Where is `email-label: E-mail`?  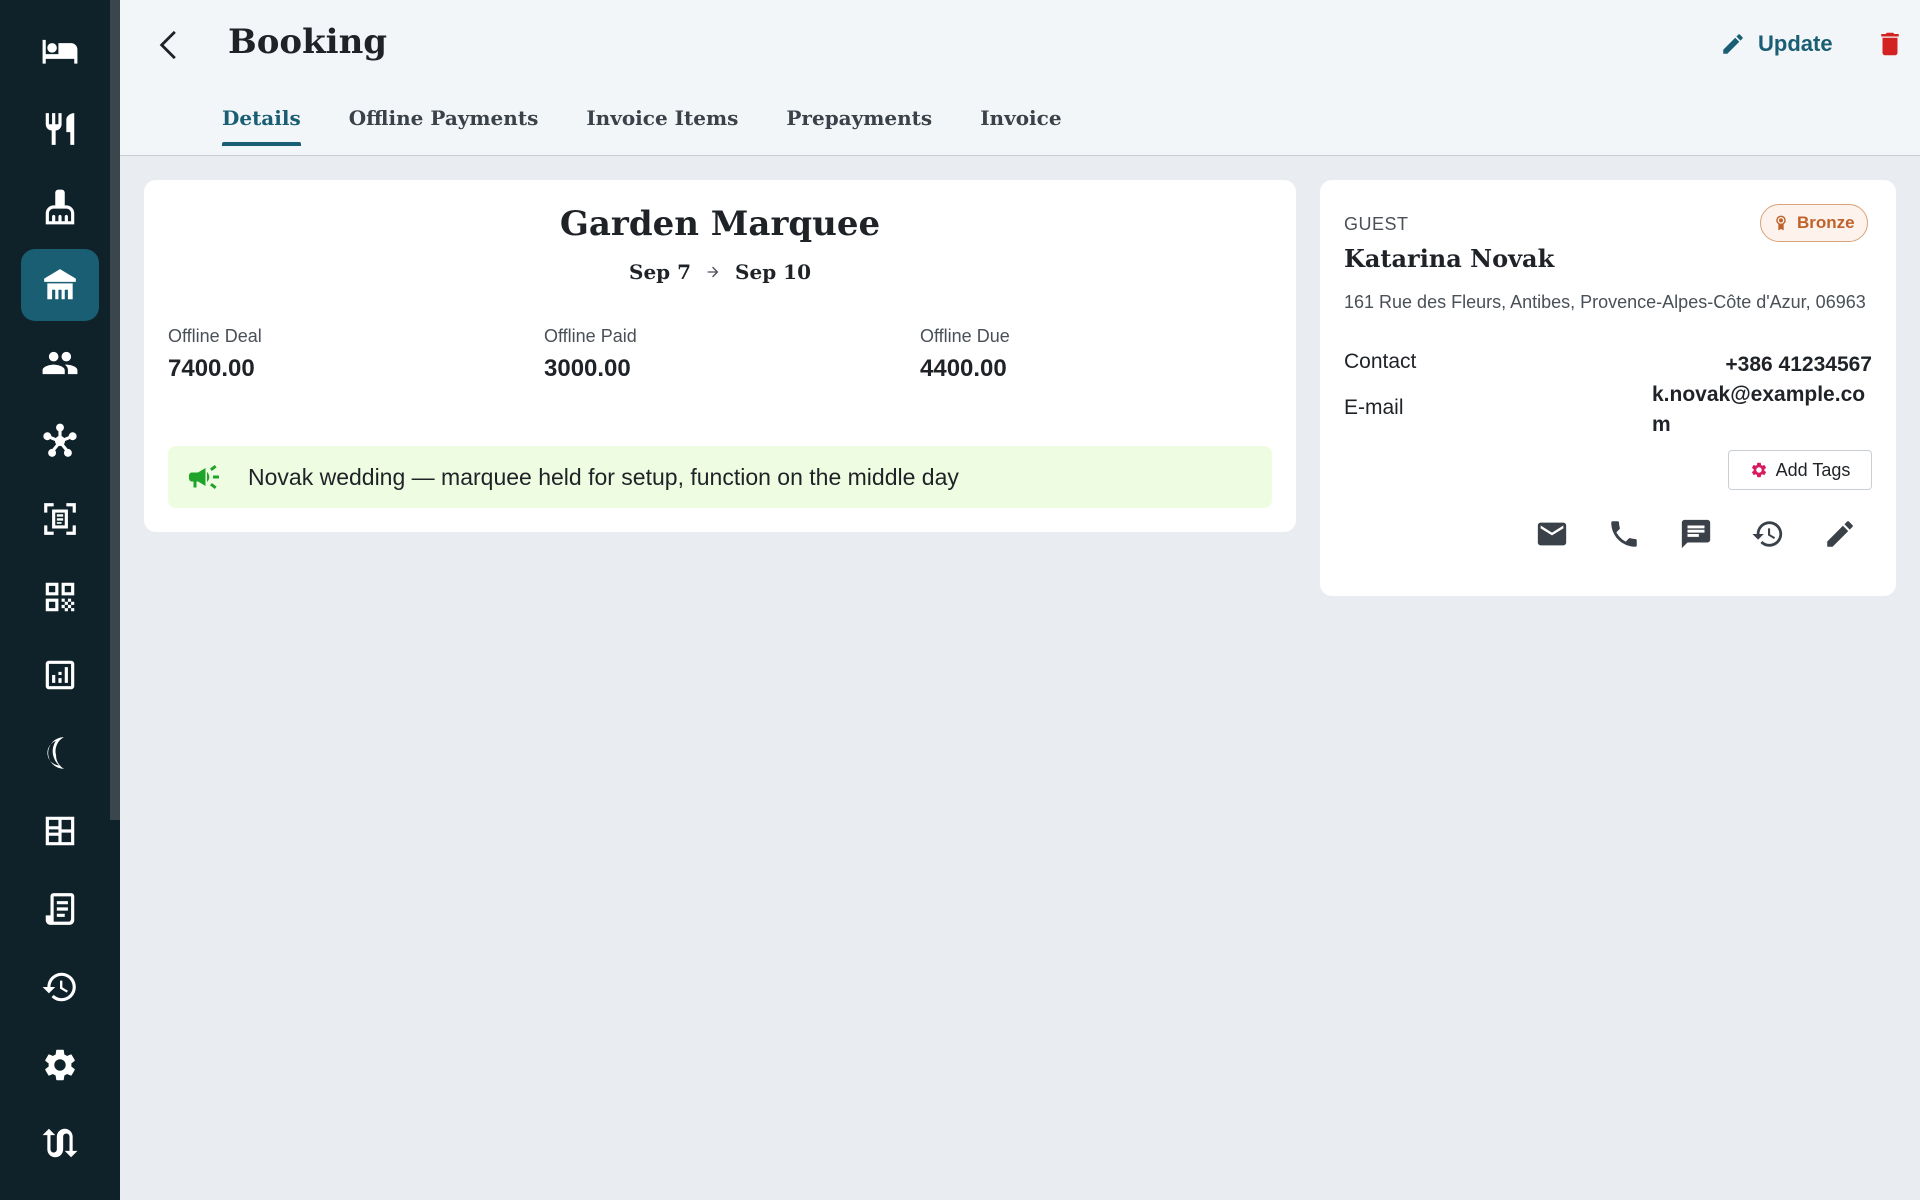
email-label: E-mail is located at coordinates (1374, 407).